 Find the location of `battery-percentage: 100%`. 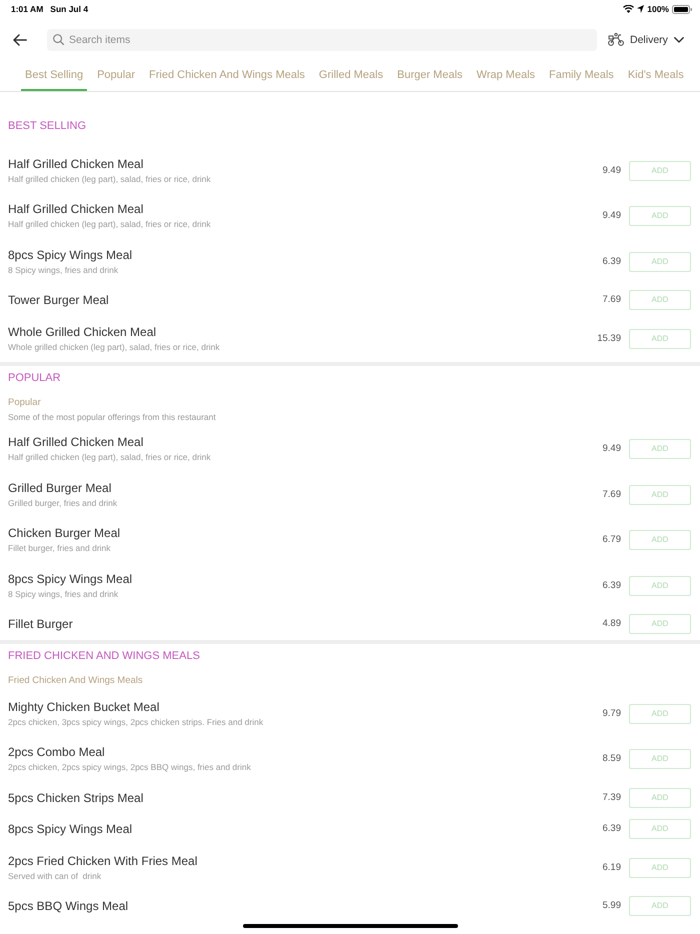

battery-percentage: 100% is located at coordinates (658, 9).